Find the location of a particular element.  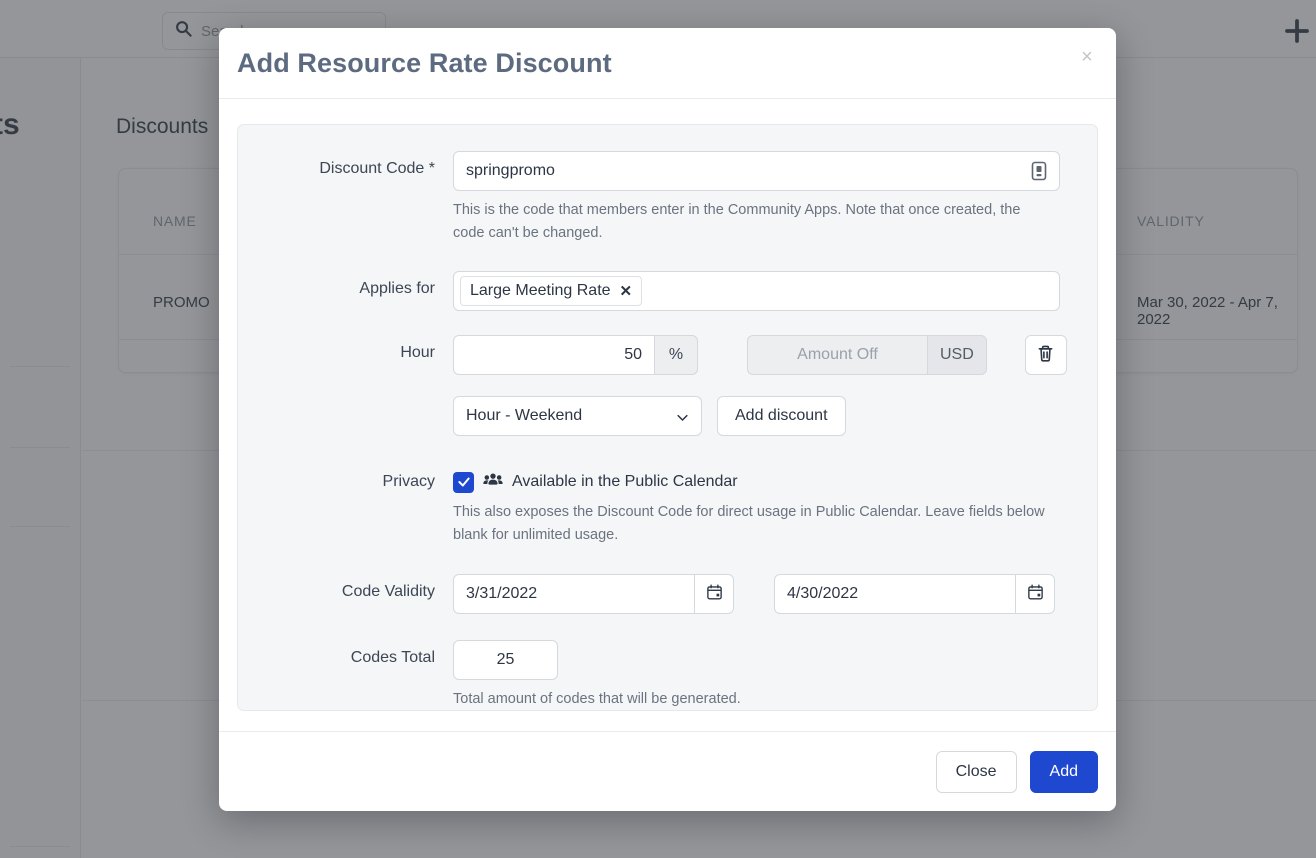

code-validity-end-calendar-button is located at coordinates (1035, 593).